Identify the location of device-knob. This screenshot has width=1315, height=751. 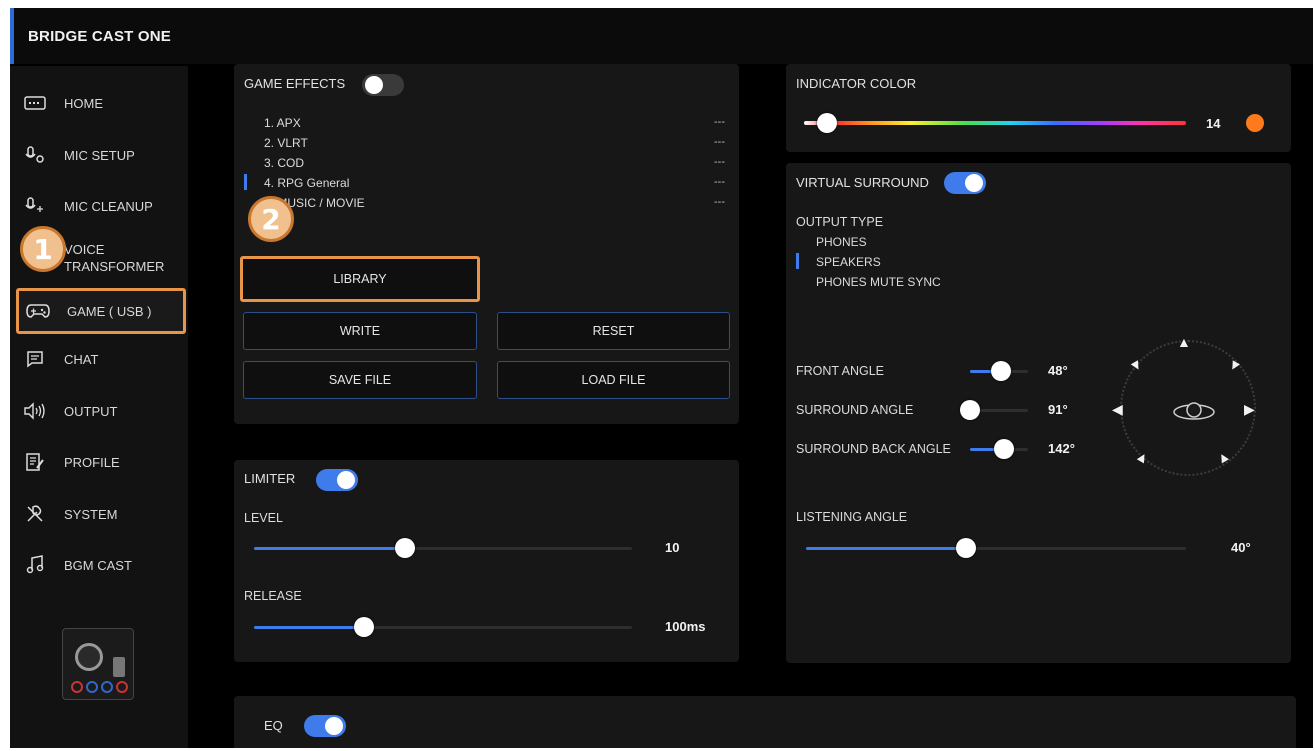
(89, 657).